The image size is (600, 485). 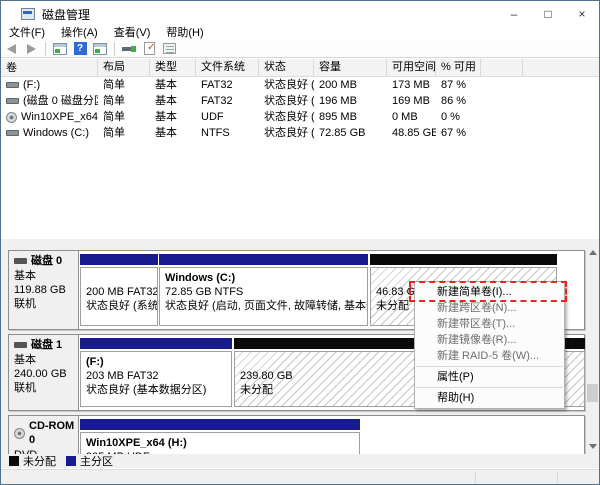 I want to click on cell-capacity: 196 MB, so click(x=338, y=101).